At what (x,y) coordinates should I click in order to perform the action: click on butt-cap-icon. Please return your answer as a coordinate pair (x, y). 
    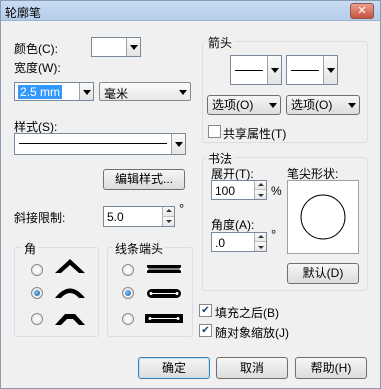
    Looking at the image, I should click on (164, 269).